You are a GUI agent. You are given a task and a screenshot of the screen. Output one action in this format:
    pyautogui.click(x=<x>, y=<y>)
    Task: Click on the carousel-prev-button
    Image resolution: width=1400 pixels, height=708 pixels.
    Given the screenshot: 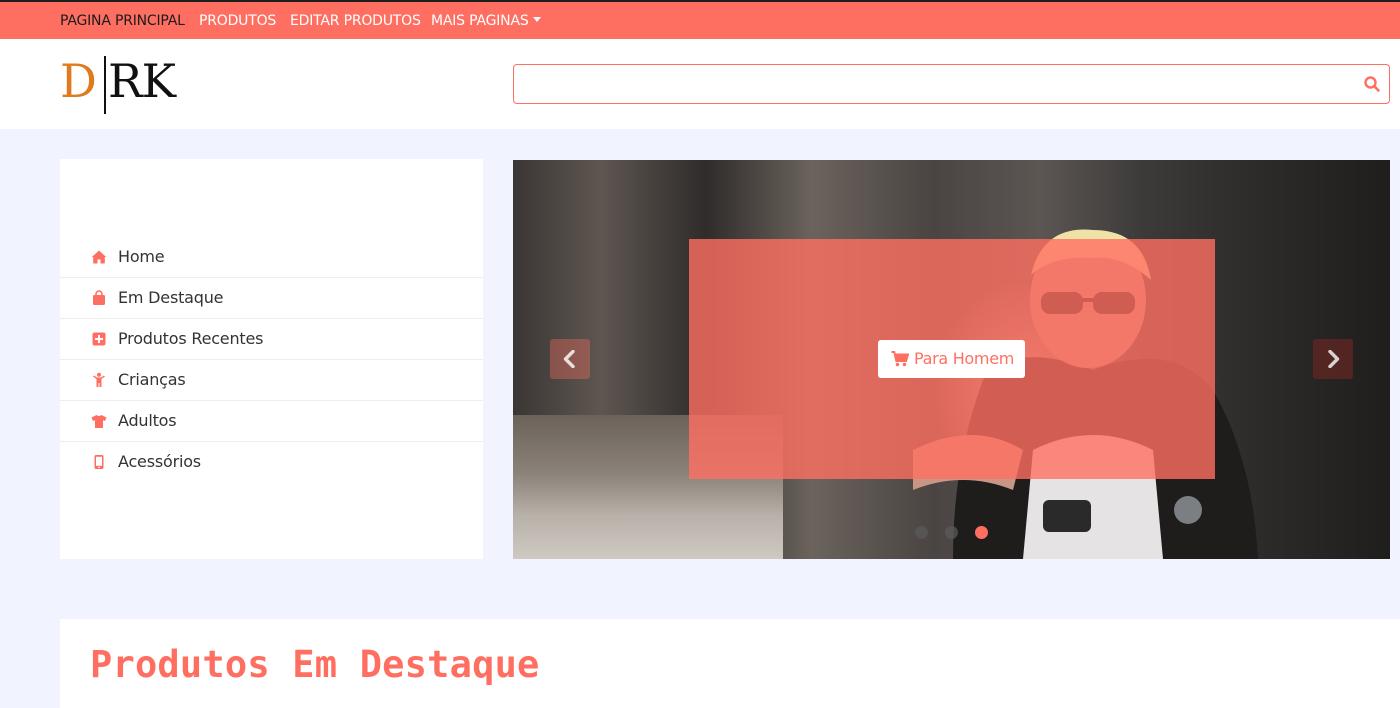 What is the action you would take?
    pyautogui.click(x=570, y=359)
    